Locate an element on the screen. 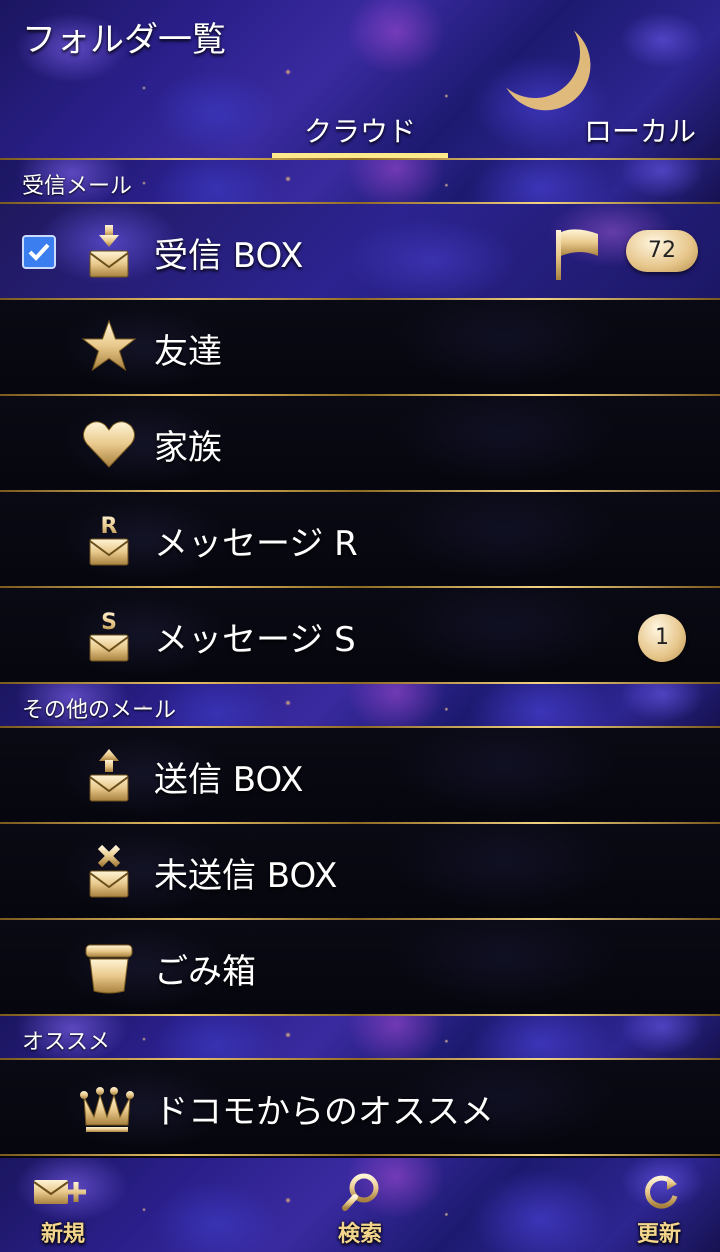  search-label: 検索 is located at coordinates (359, 1234).